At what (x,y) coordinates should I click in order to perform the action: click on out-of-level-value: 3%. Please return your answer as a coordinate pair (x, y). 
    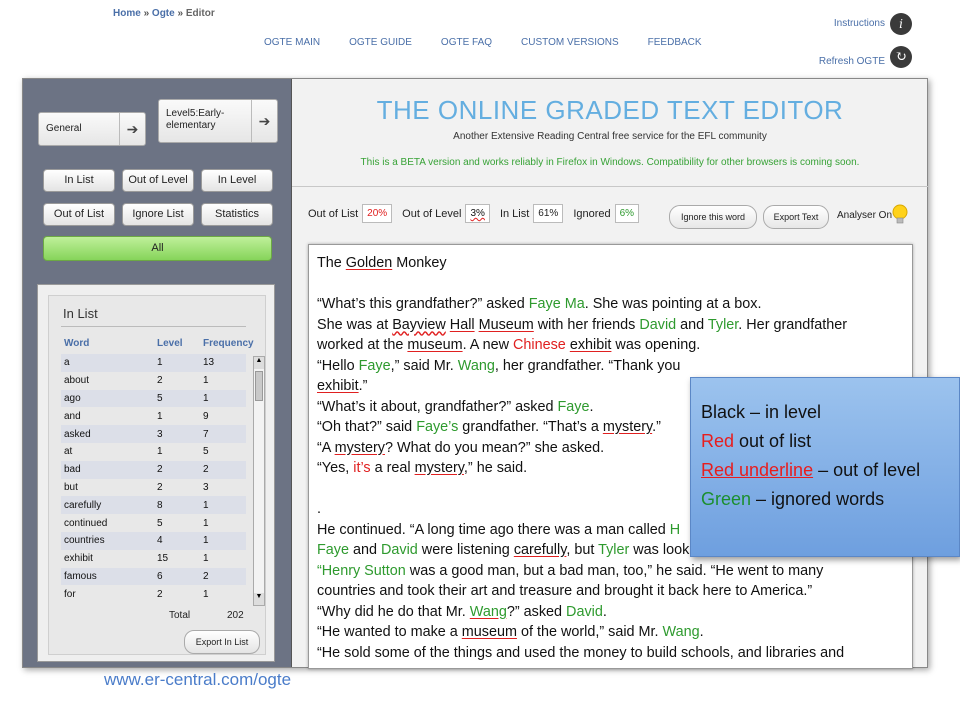
    Looking at the image, I should click on (477, 213).